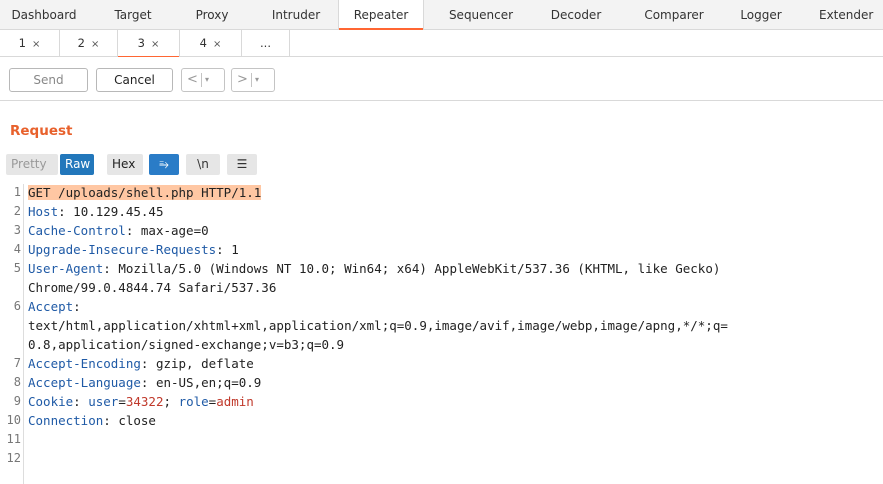 The width and height of the screenshot is (883, 484). What do you see at coordinates (141, 43) in the screenshot?
I see `repeater-tab-label: 3` at bounding box center [141, 43].